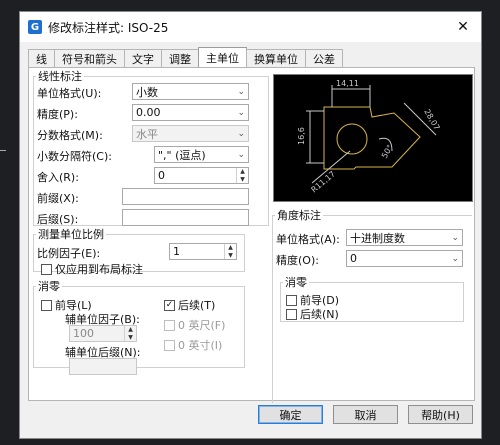  I want to click on apply-layout-only-checkbox: 仅应用到布局标注, so click(92, 269).